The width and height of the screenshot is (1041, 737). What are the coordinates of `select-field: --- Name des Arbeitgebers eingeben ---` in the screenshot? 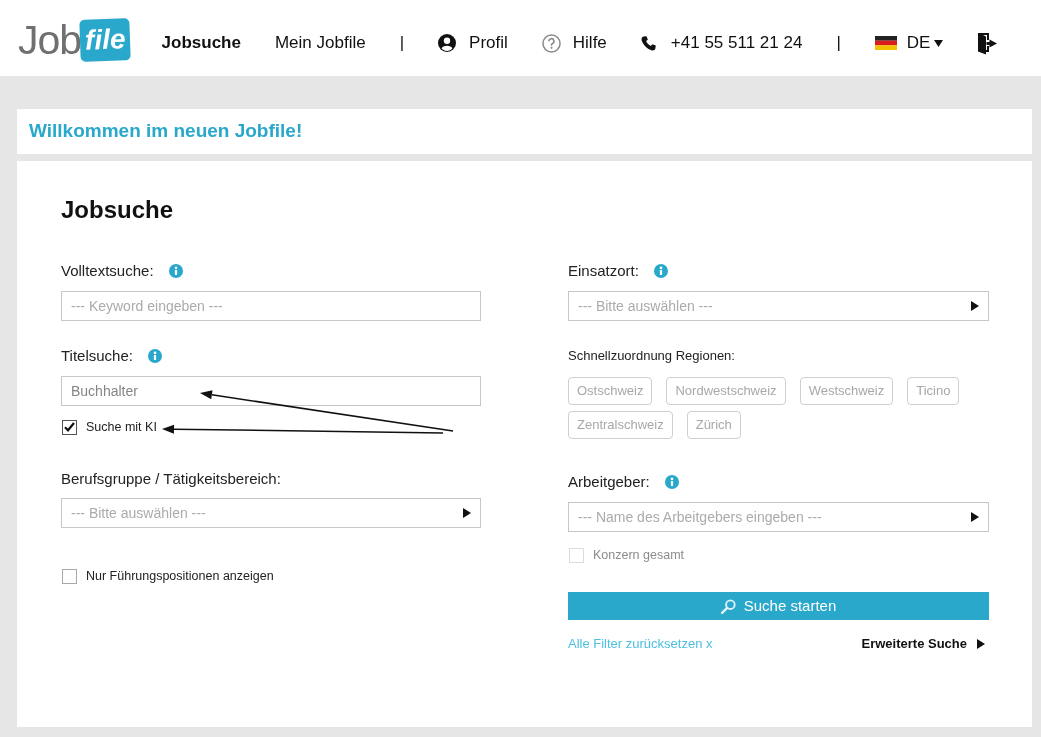 It's located at (778, 517).